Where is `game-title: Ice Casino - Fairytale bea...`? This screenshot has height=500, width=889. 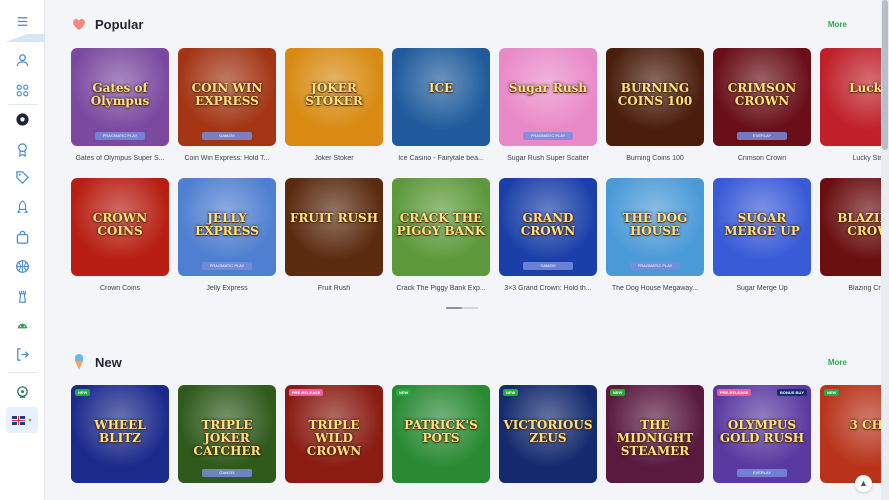
game-title: Ice Casino - Fairytale bea... is located at coordinates (441, 158).